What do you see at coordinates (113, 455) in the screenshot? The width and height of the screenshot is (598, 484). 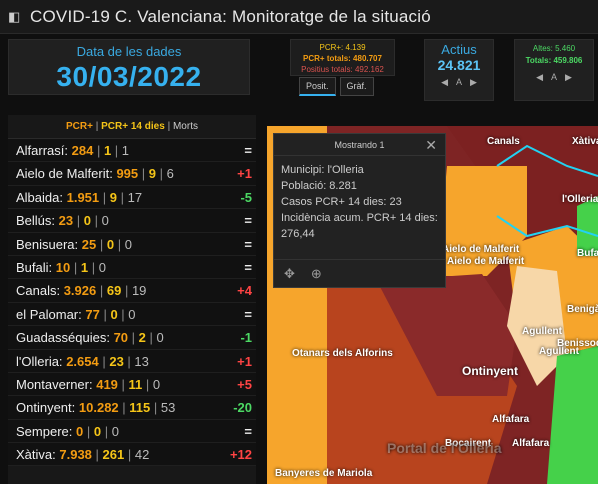 I see `pcr14-count: 261` at bounding box center [113, 455].